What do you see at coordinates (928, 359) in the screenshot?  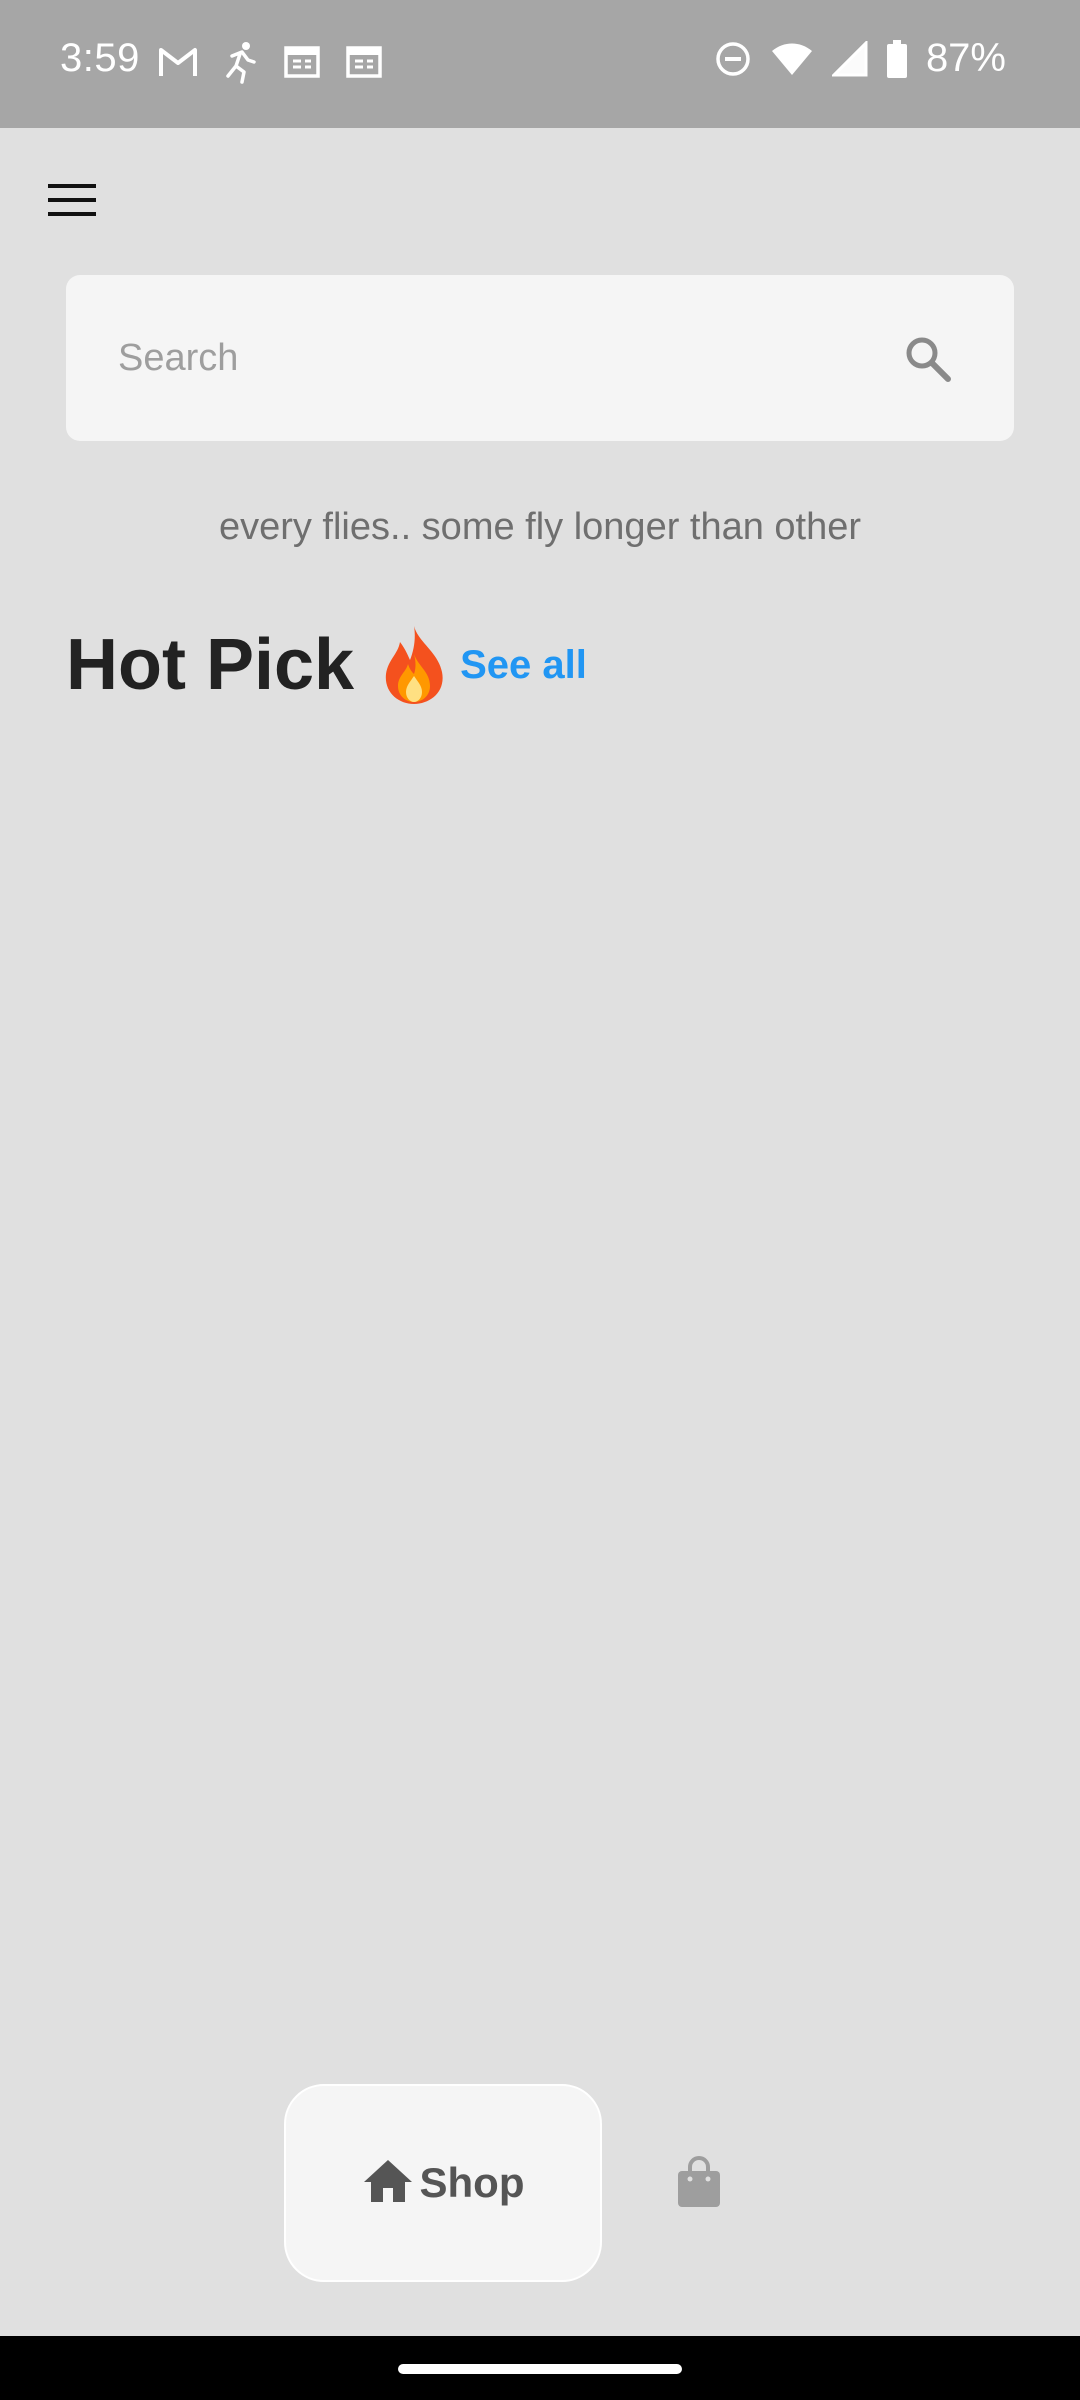 I see `search-icon` at bounding box center [928, 359].